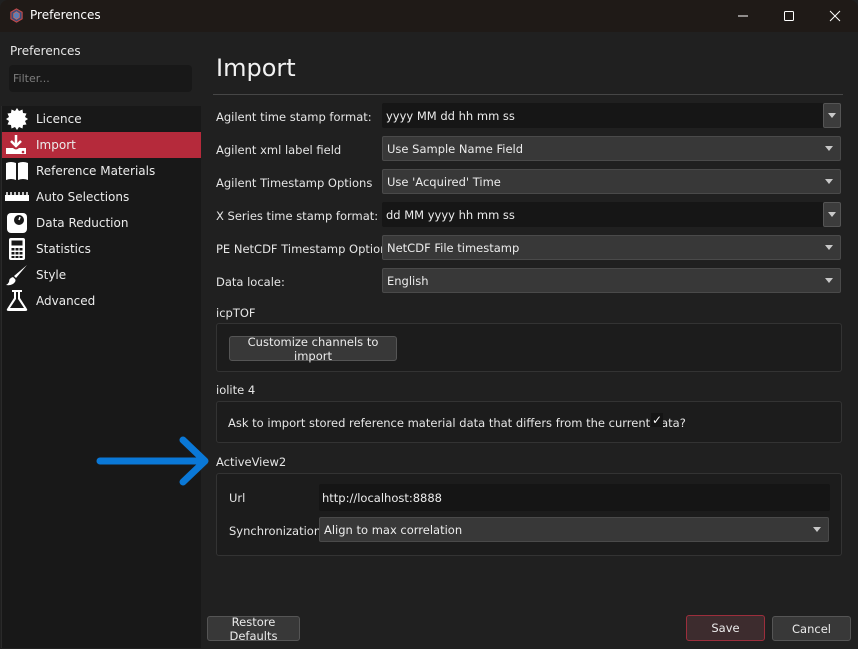 This screenshot has width=858, height=649. I want to click on scale-icon, so click(17, 223).